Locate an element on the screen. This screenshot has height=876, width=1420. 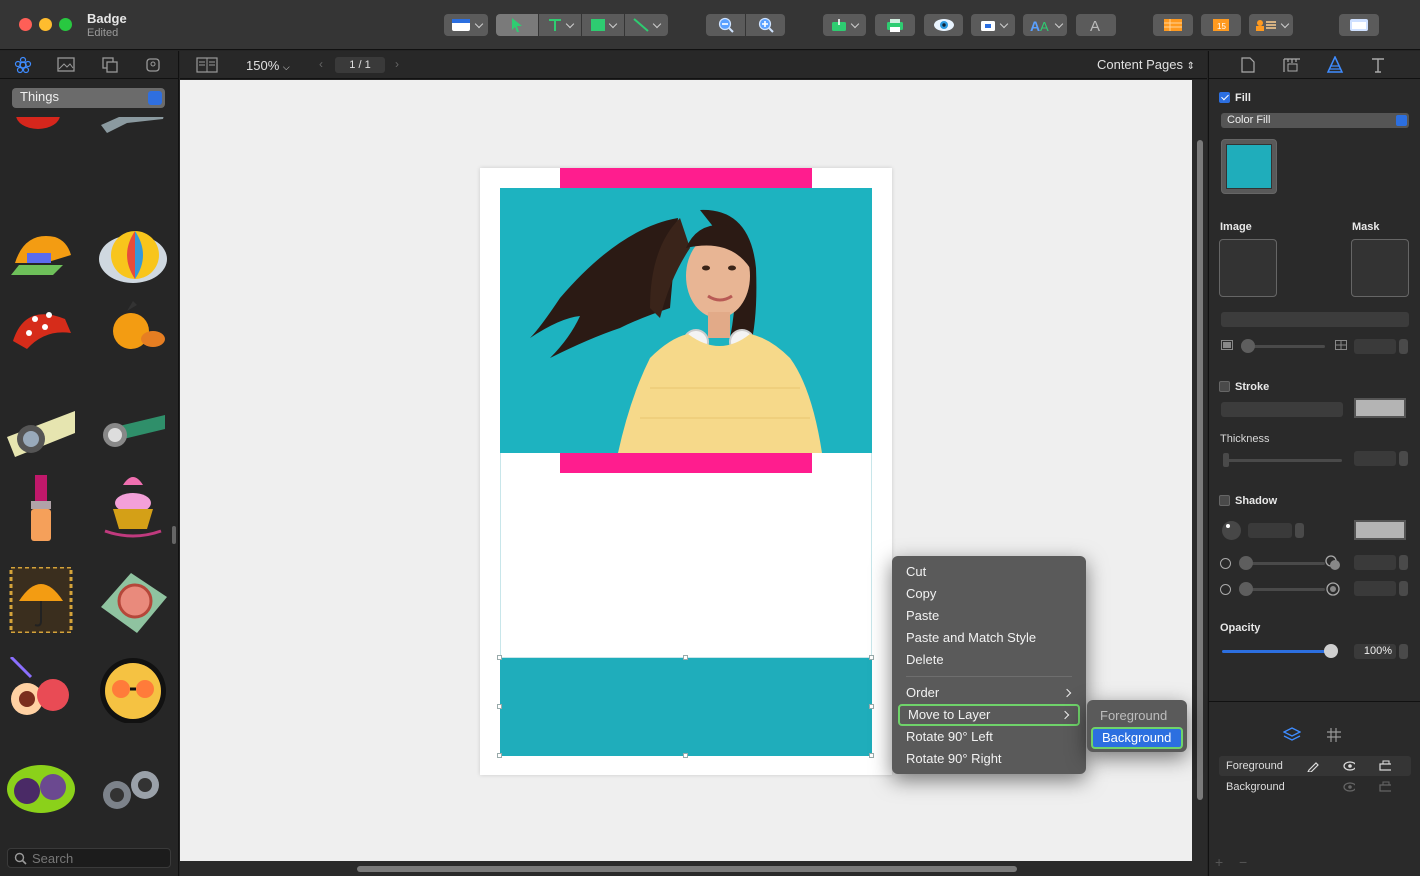
zoom-window-button is located at coordinates (65, 24).